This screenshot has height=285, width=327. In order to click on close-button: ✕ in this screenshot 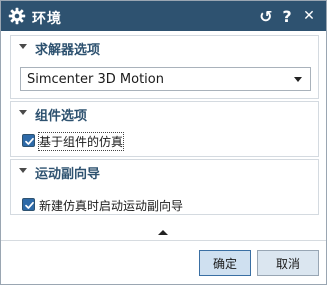, I will do `click(309, 16)`.